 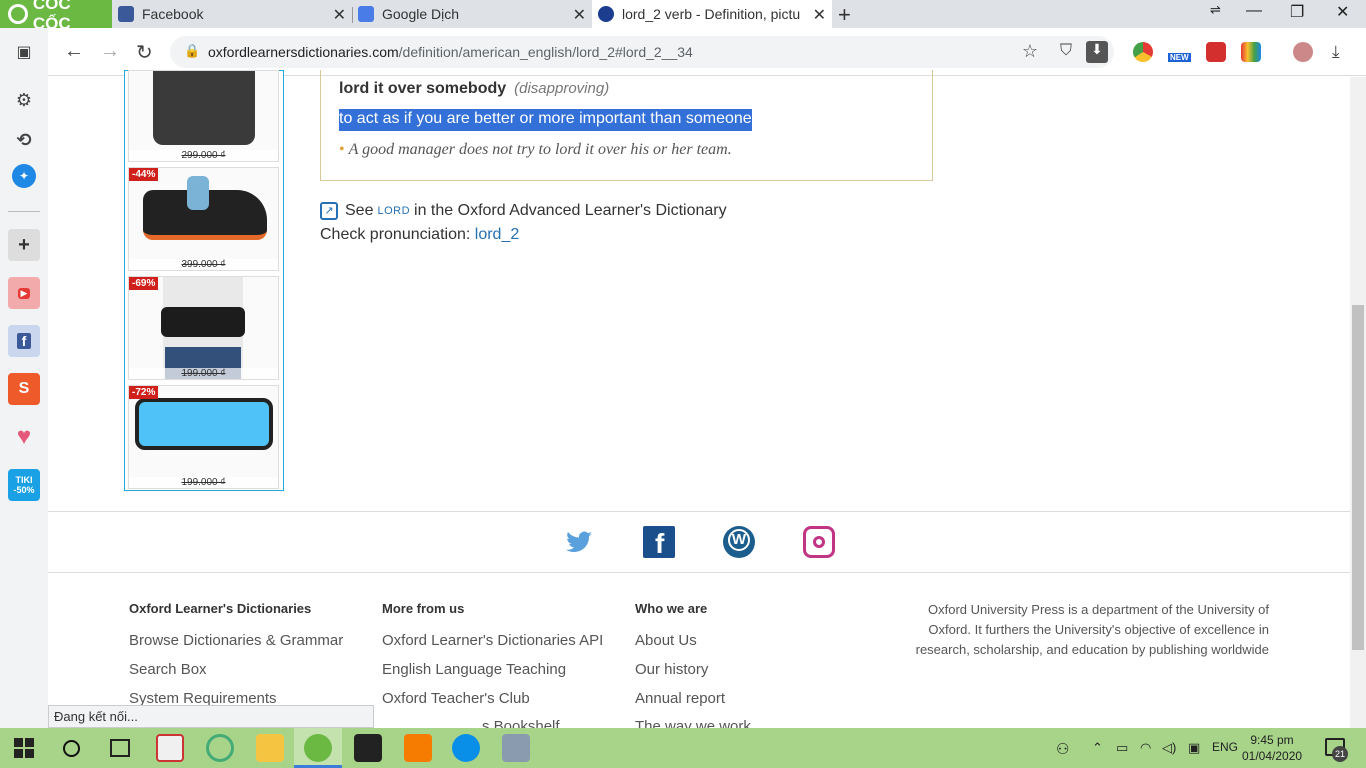 I want to click on tab-title: Google Dịch, so click(x=421, y=14).